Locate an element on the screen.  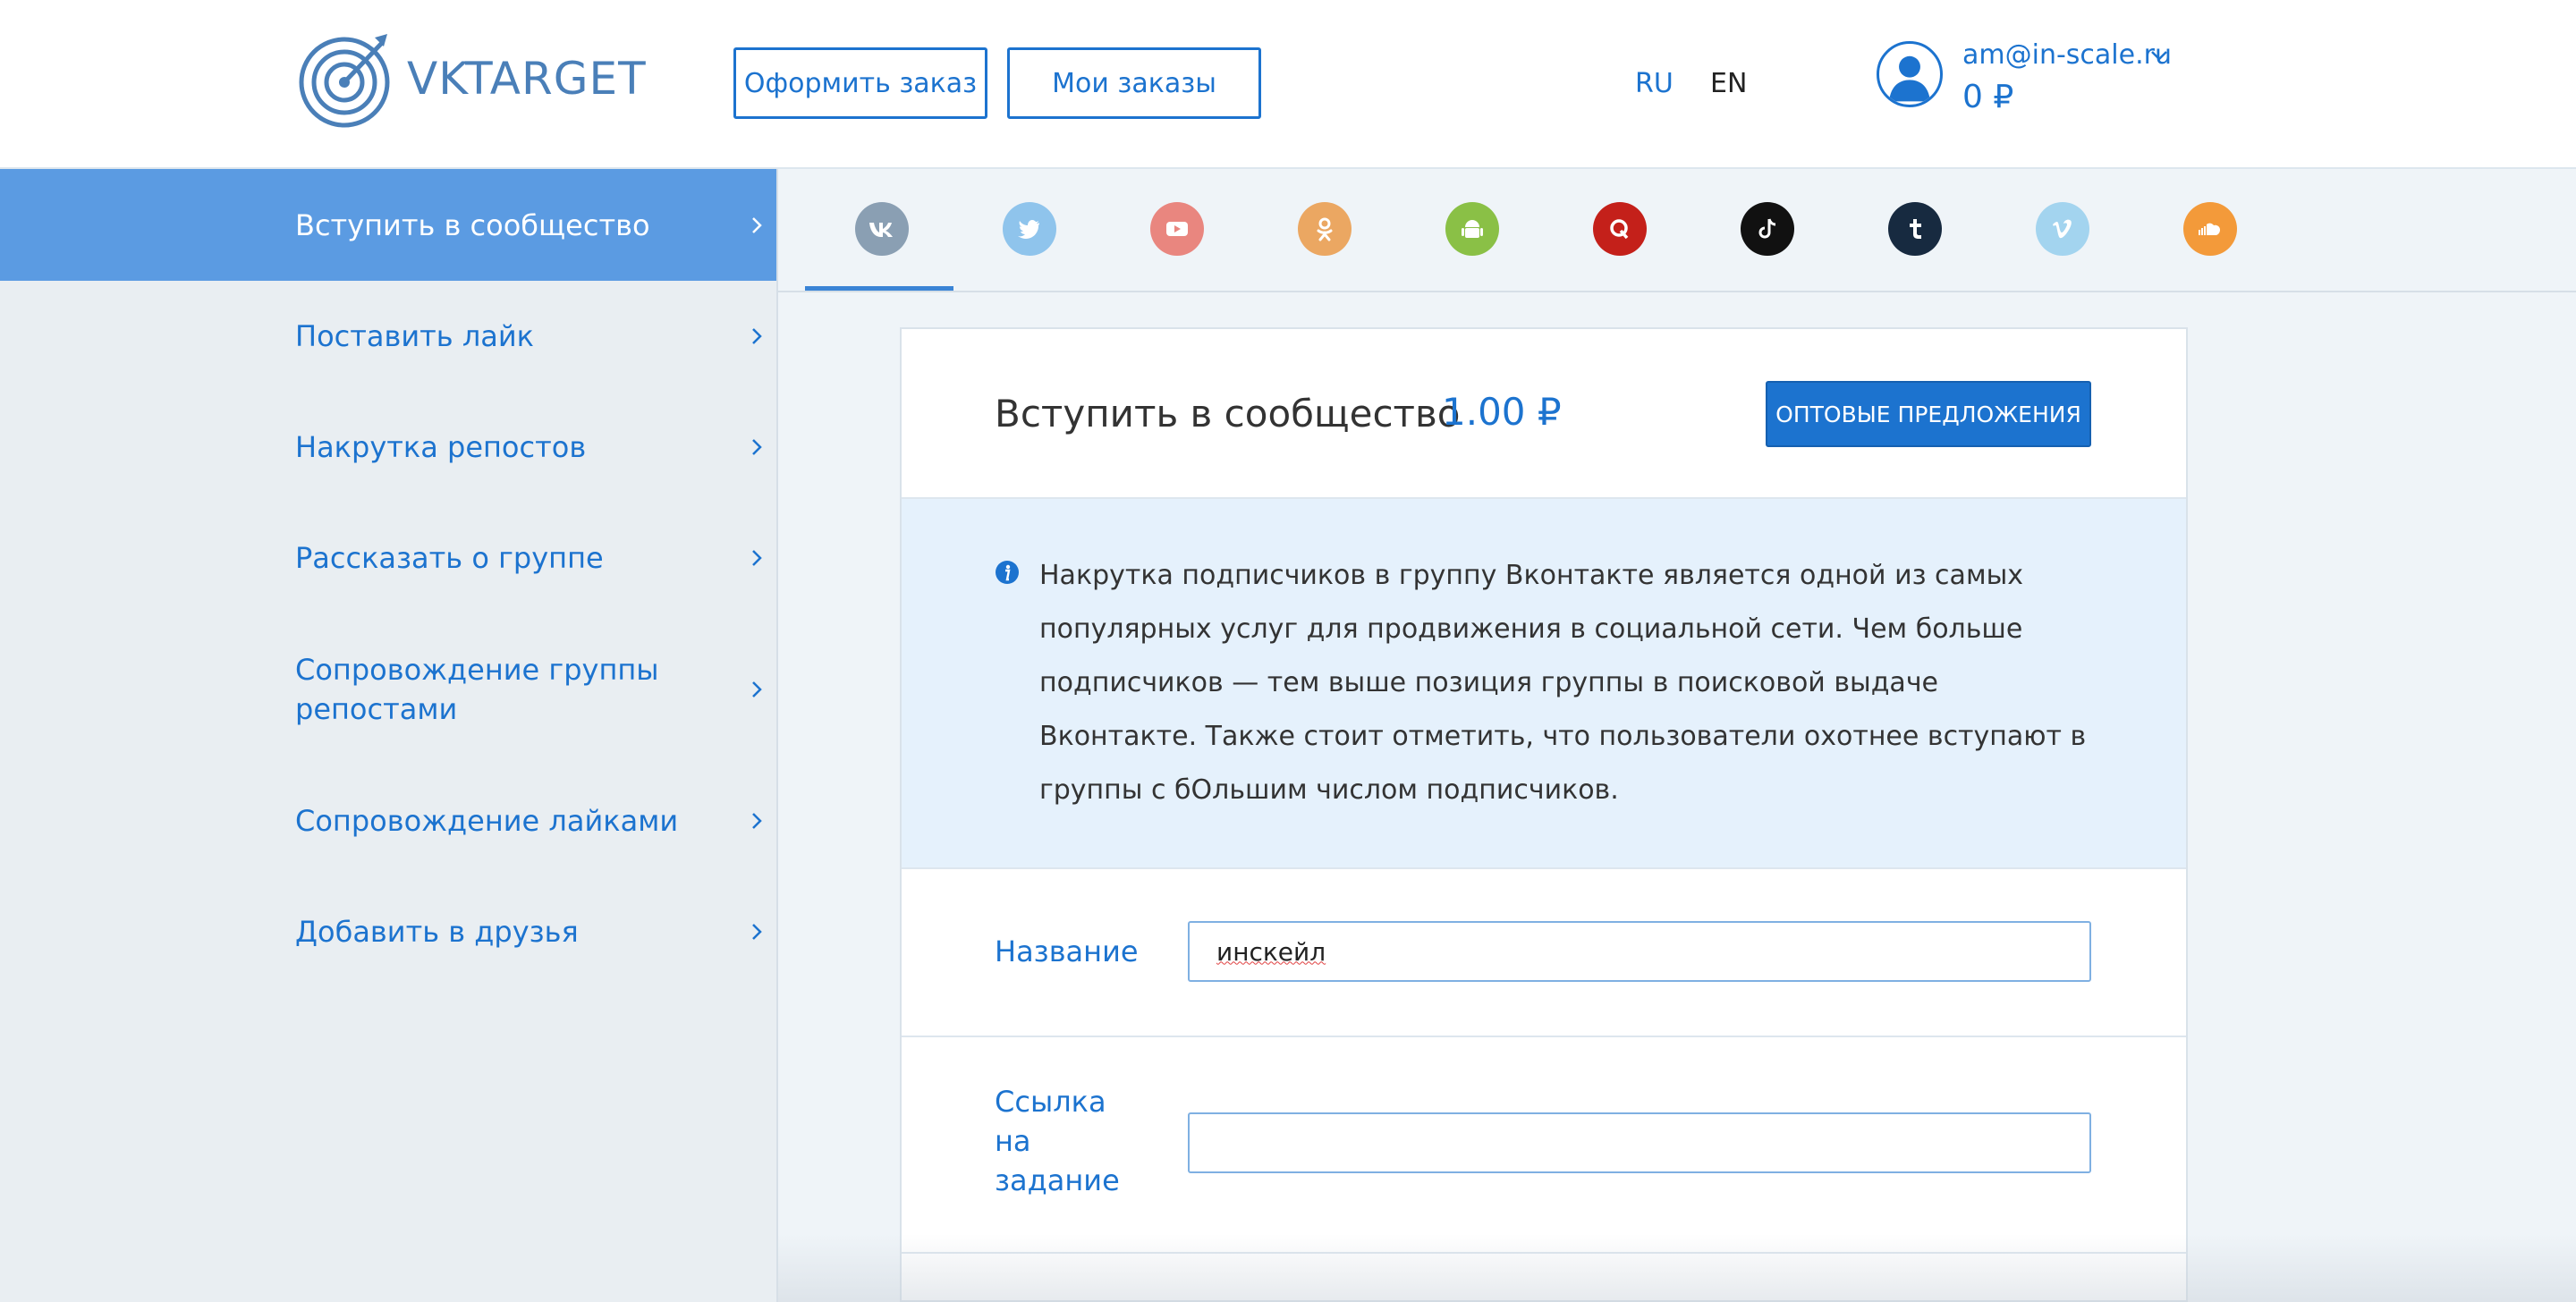
logo: VKTARGET is located at coordinates (472, 79).